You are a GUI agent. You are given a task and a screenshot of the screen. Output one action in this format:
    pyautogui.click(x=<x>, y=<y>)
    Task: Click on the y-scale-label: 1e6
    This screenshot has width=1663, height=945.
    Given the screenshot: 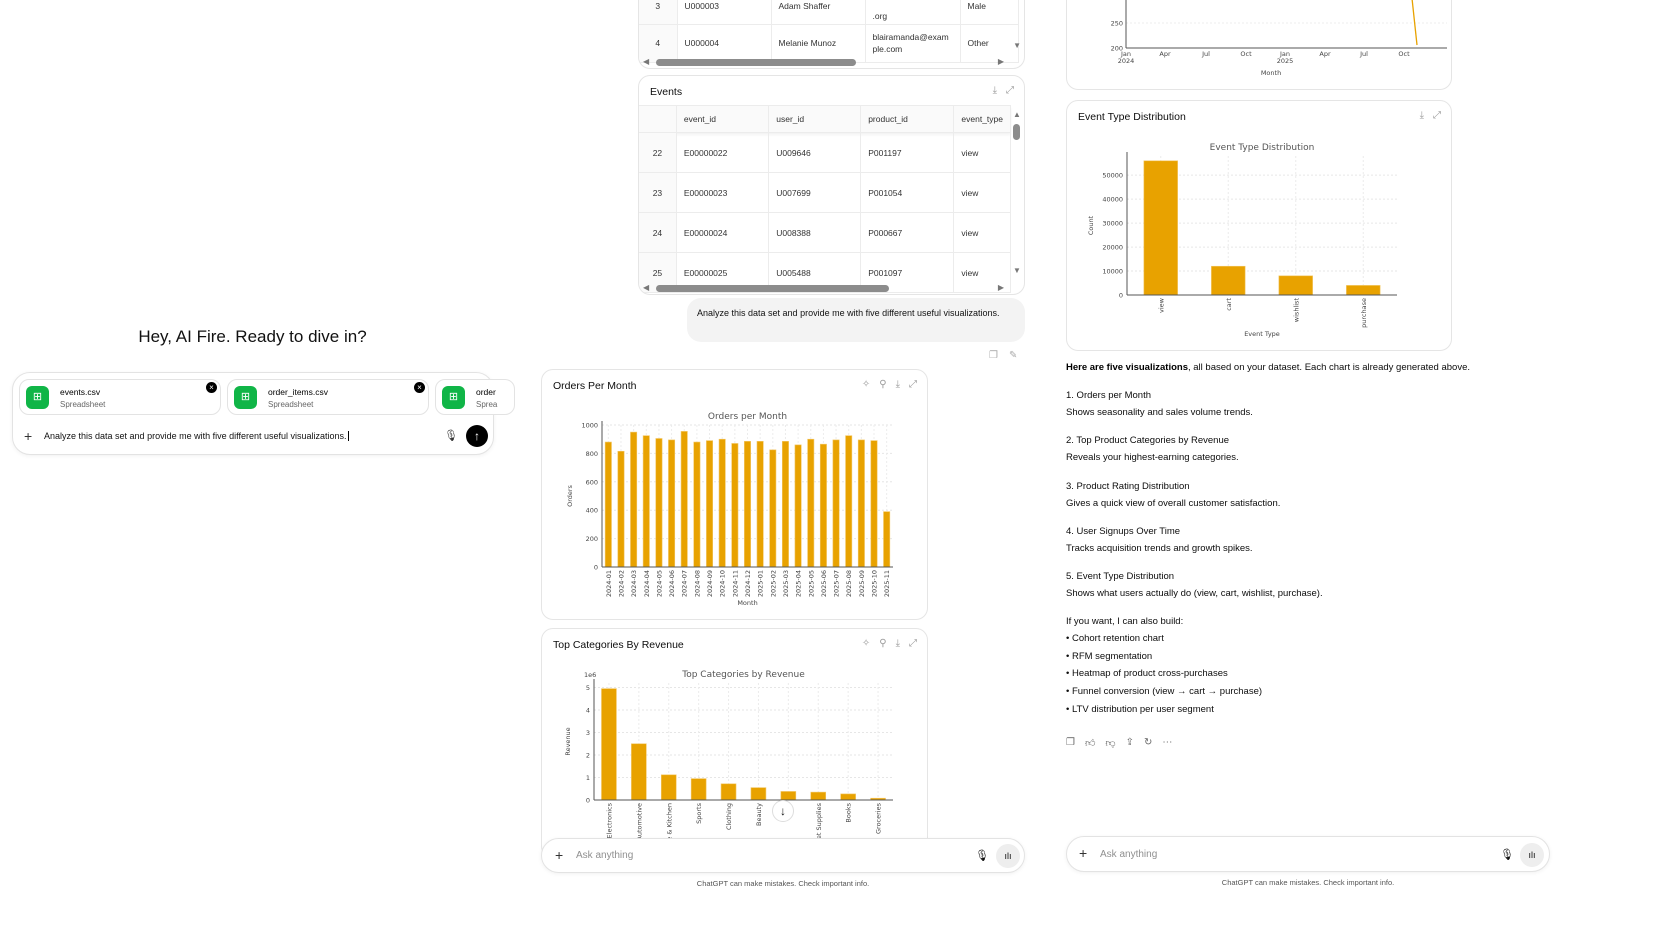 What is the action you would take?
    pyautogui.click(x=590, y=675)
    